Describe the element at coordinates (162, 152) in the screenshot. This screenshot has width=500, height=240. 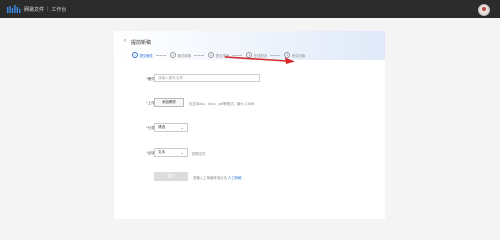
I see `type-value: 文本` at that location.